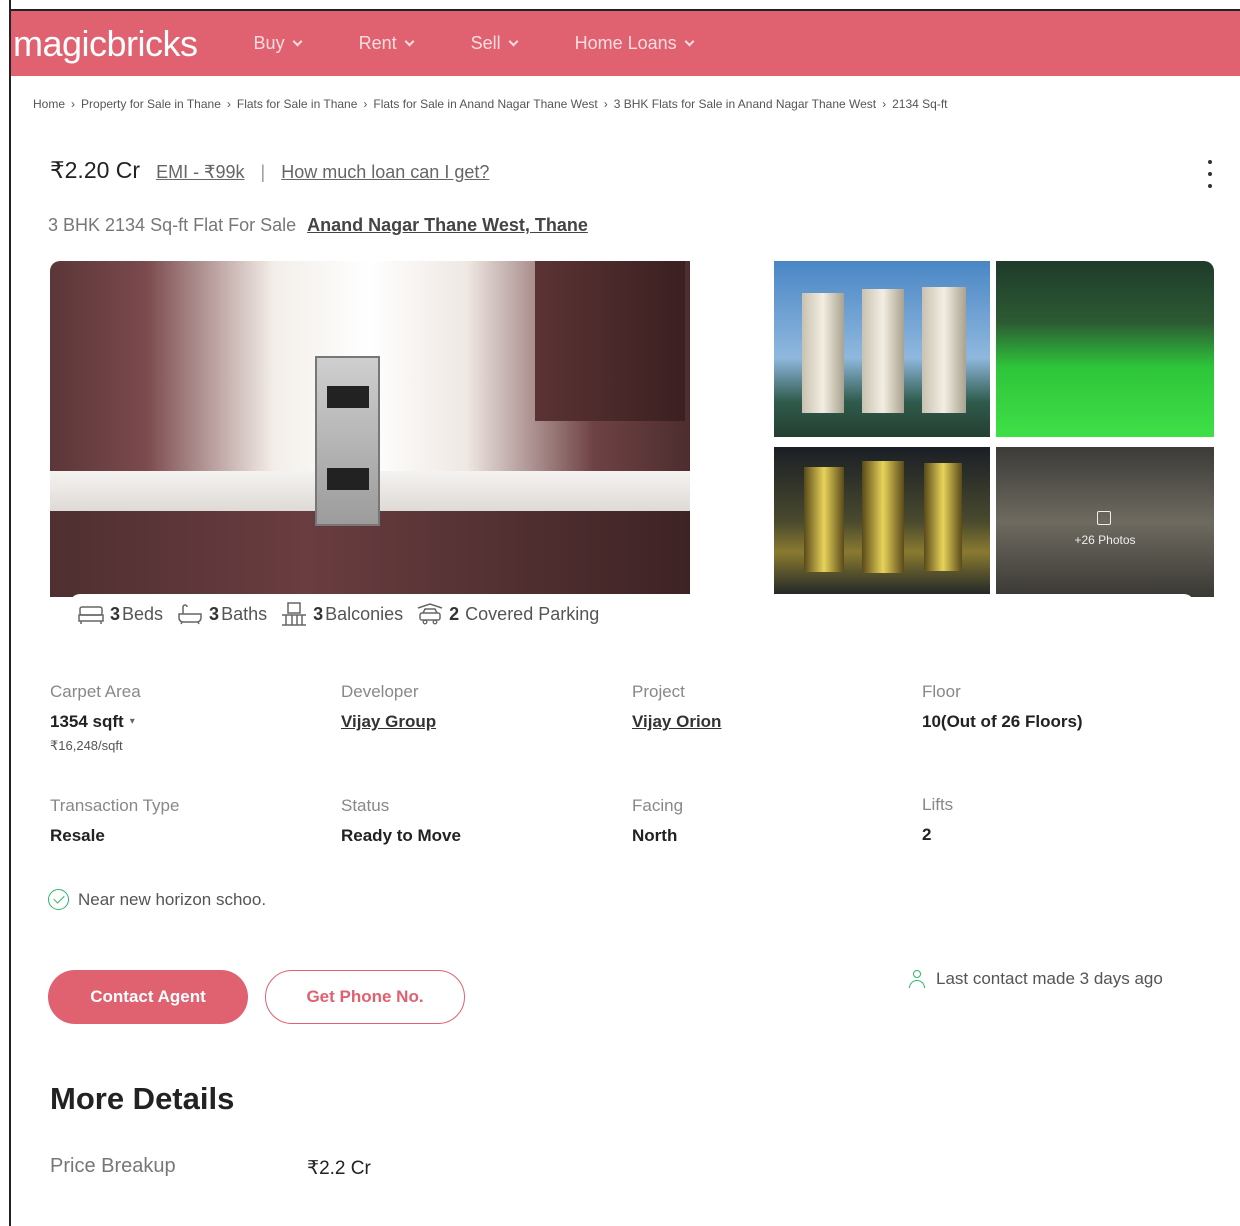  I want to click on spec-value: North, so click(655, 835).